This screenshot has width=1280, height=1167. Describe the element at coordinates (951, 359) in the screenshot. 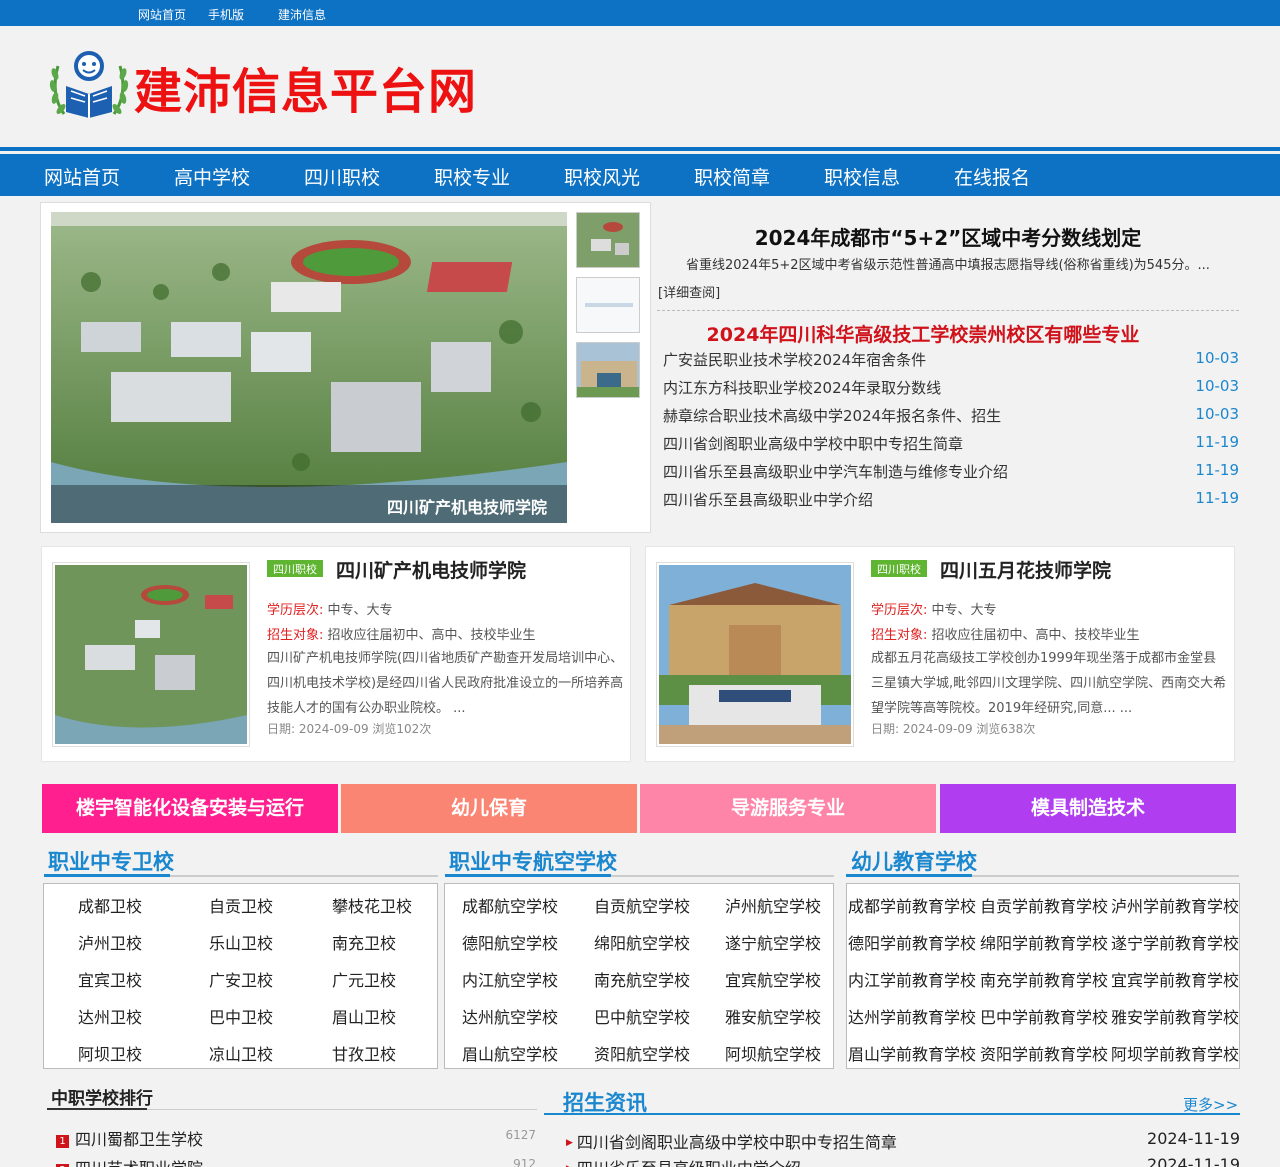

I see `news-item: 广安益民职业技术学校2024年宿舍条件 10-03` at that location.